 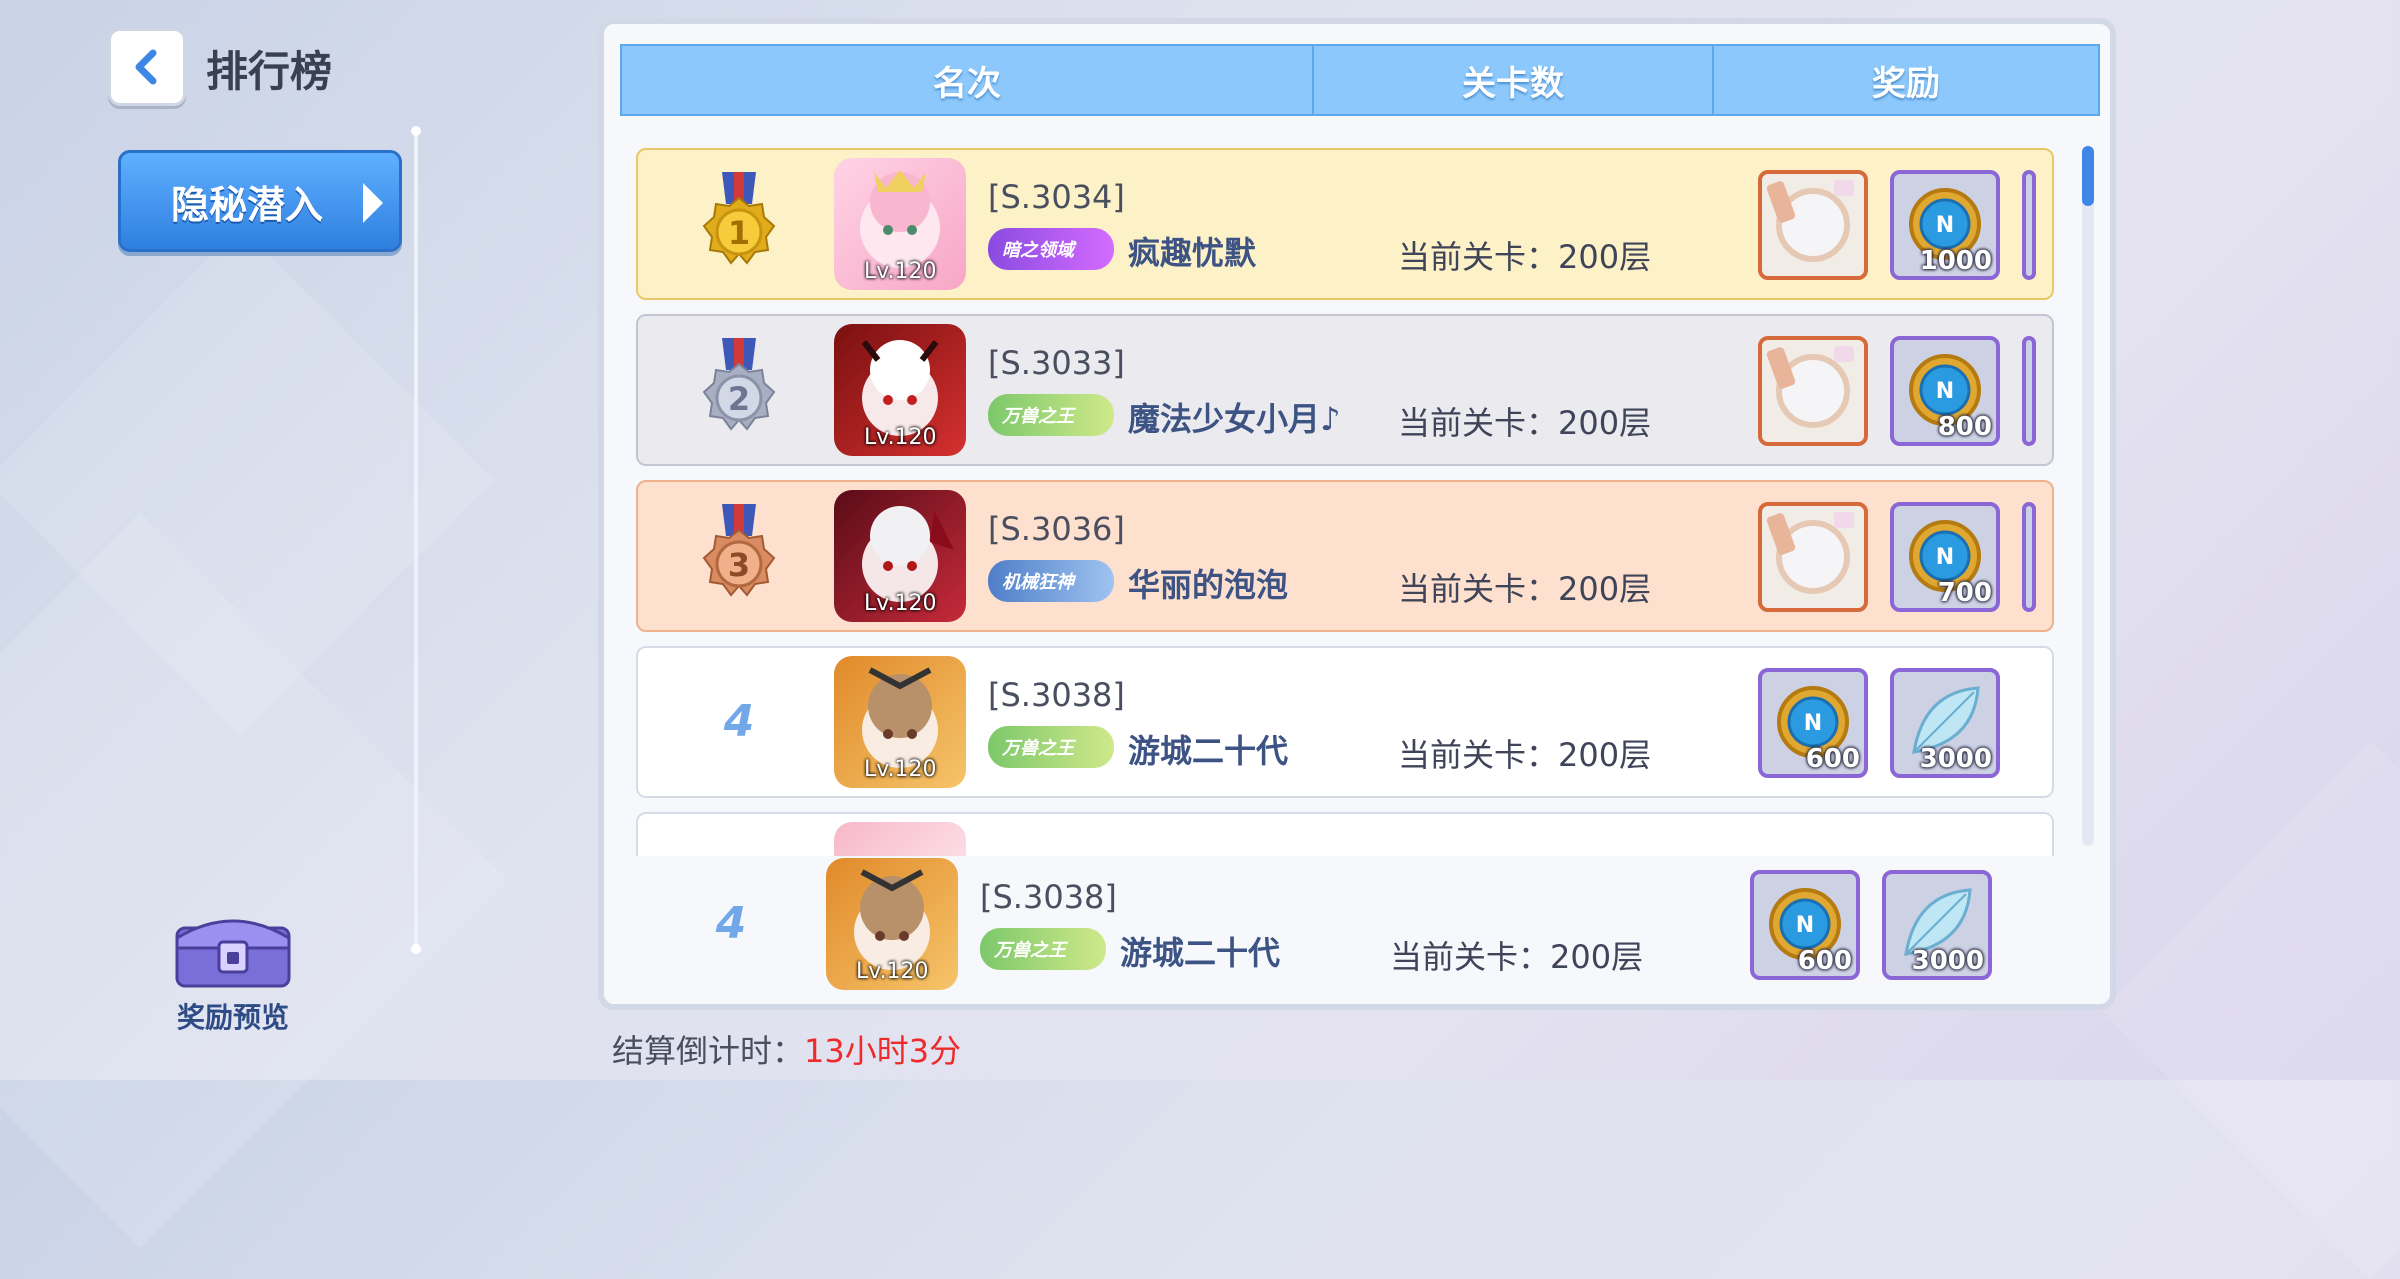 What do you see at coordinates (1964, 427) in the screenshot?
I see `reward-count: 800` at bounding box center [1964, 427].